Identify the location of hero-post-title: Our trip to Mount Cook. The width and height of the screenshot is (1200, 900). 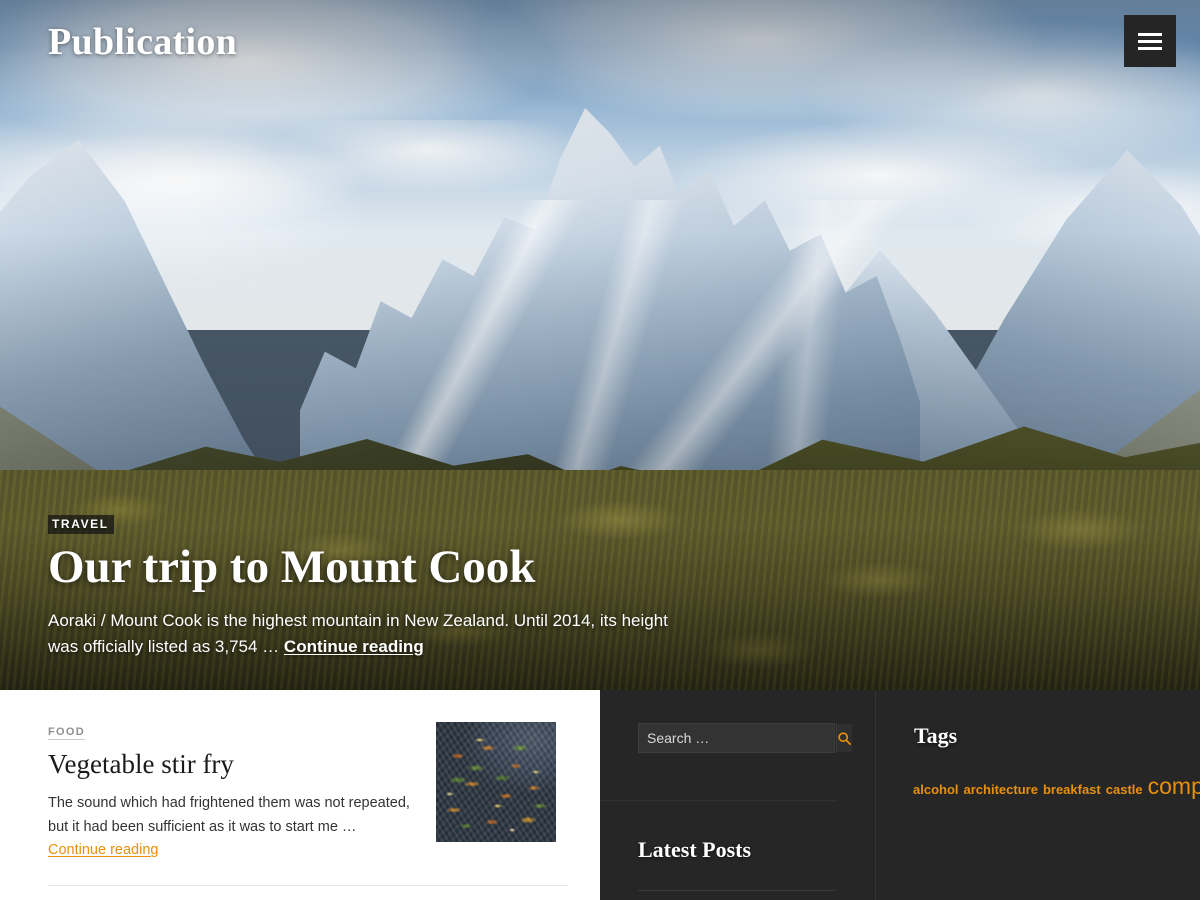
(358, 567).